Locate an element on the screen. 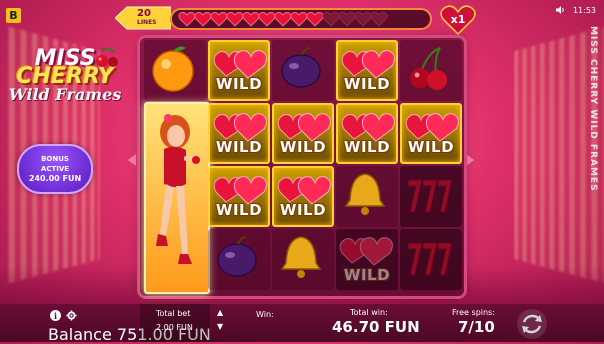  balance-label: Balance is located at coordinates (80, 334).